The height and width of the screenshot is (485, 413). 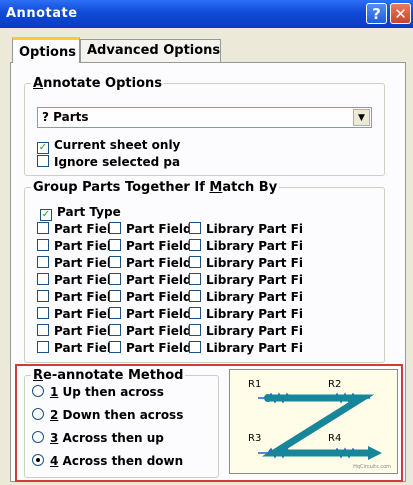 I want to click on close-icon: ✕, so click(x=400, y=14).